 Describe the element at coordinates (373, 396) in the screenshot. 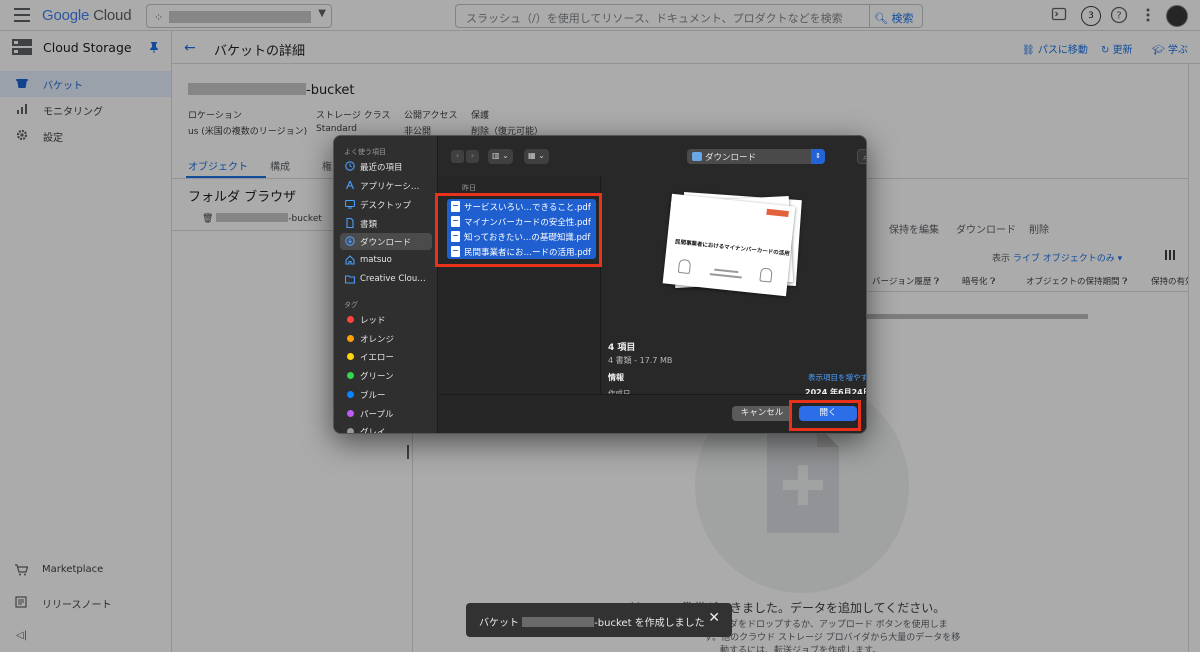

I see `tag-label: ブルー` at that location.